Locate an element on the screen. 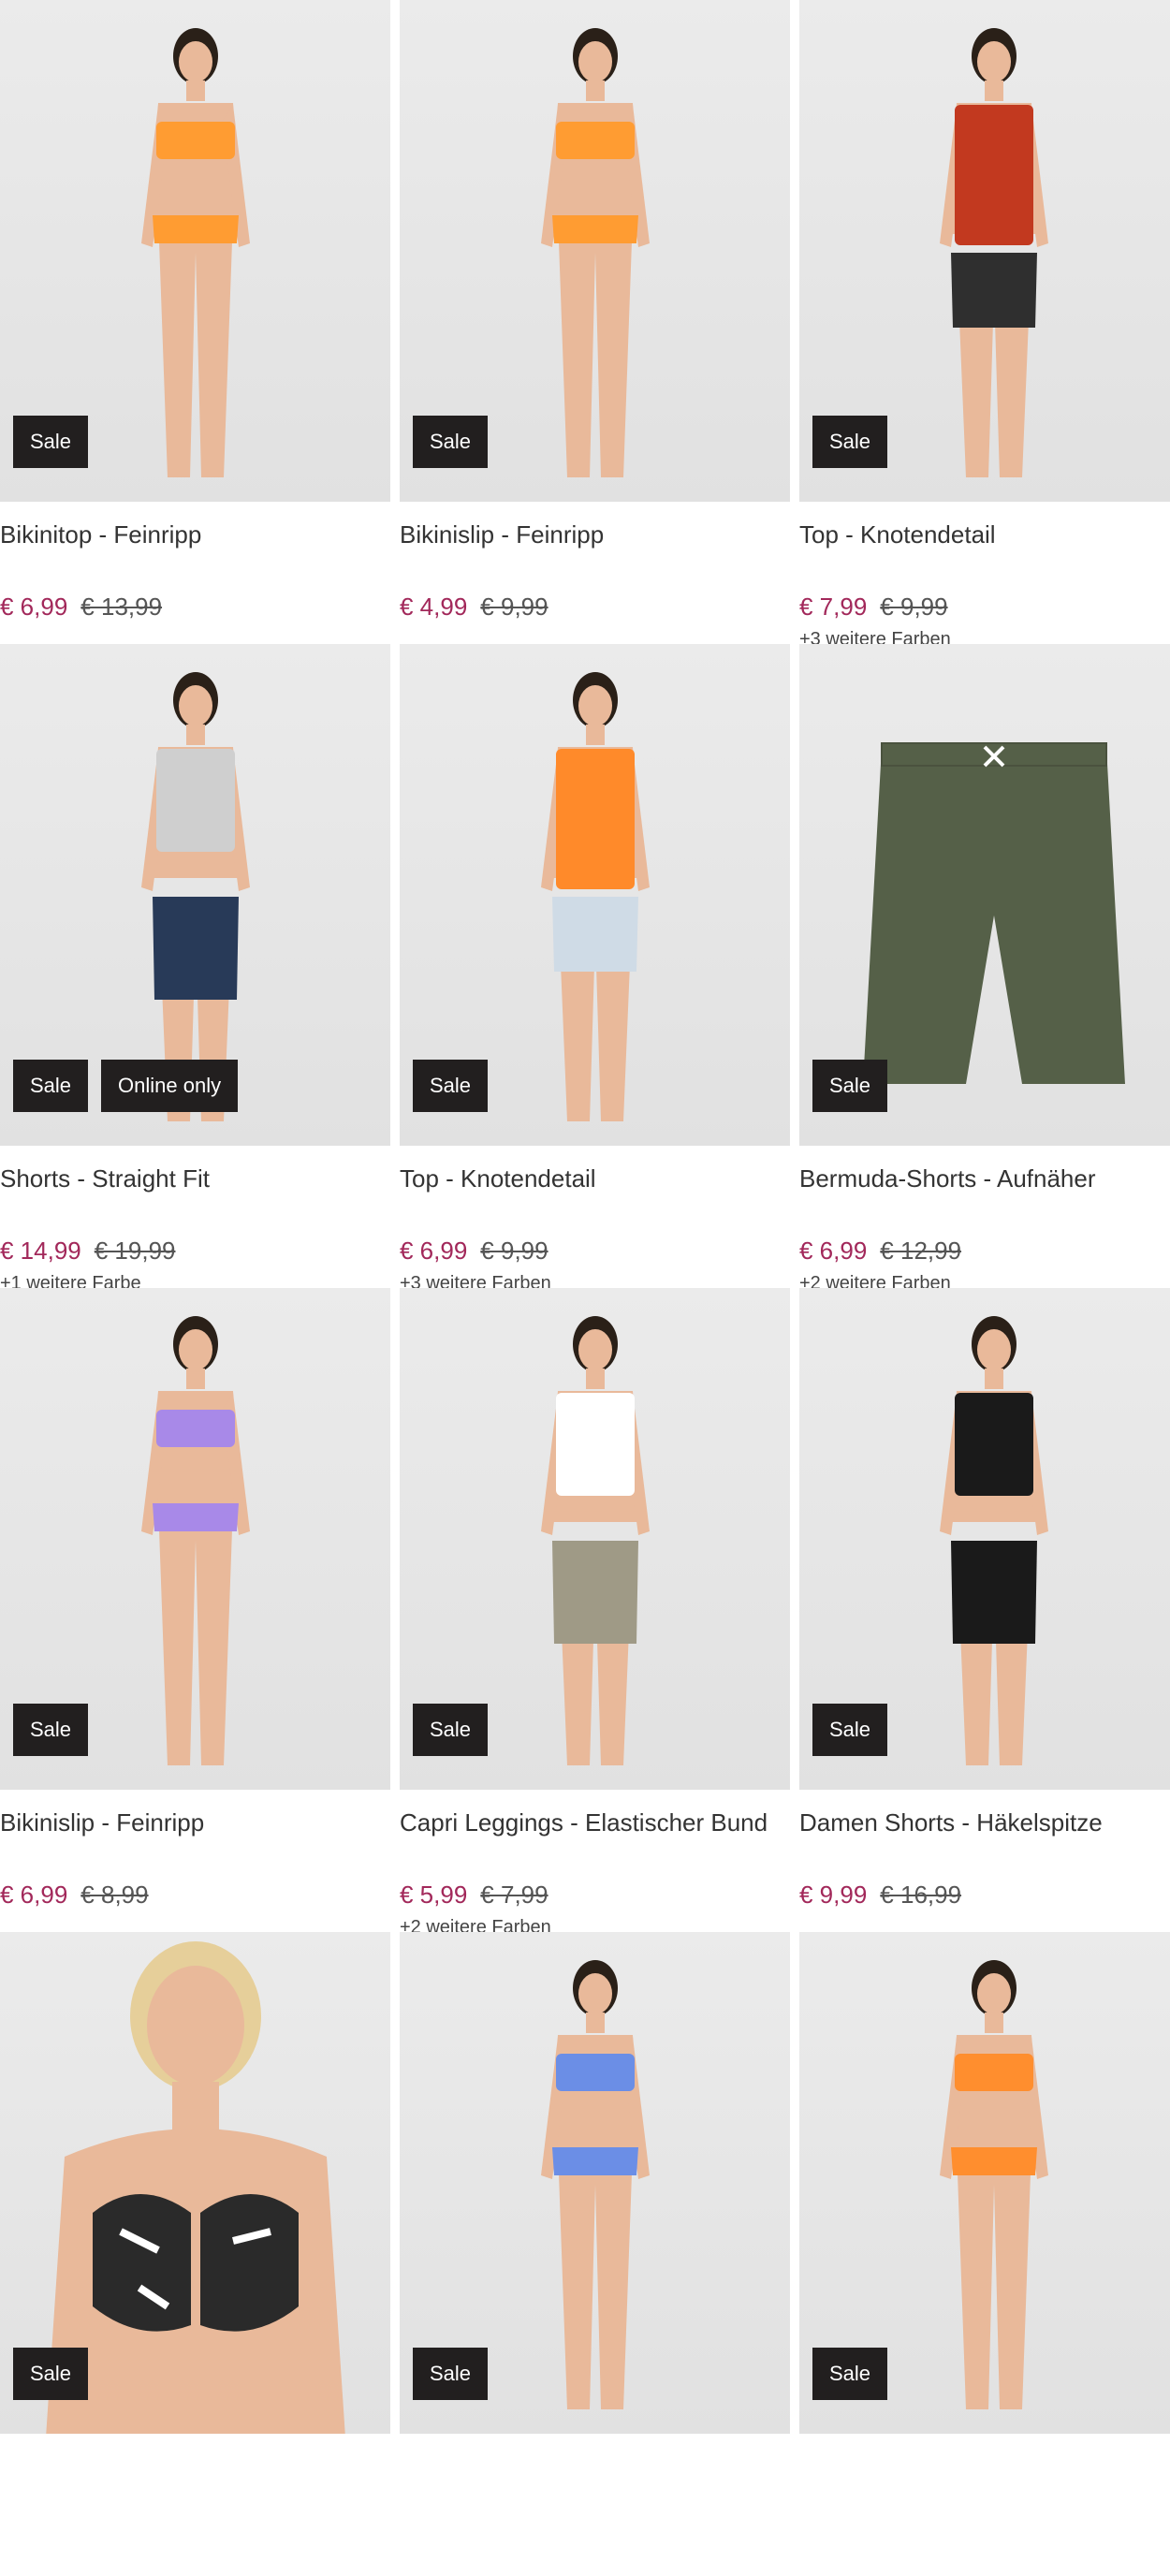 This screenshot has height=2576, width=1170. product-card: Sale Bikinislip - Feinripp € 6,99 € 8,99 is located at coordinates (195, 1610).